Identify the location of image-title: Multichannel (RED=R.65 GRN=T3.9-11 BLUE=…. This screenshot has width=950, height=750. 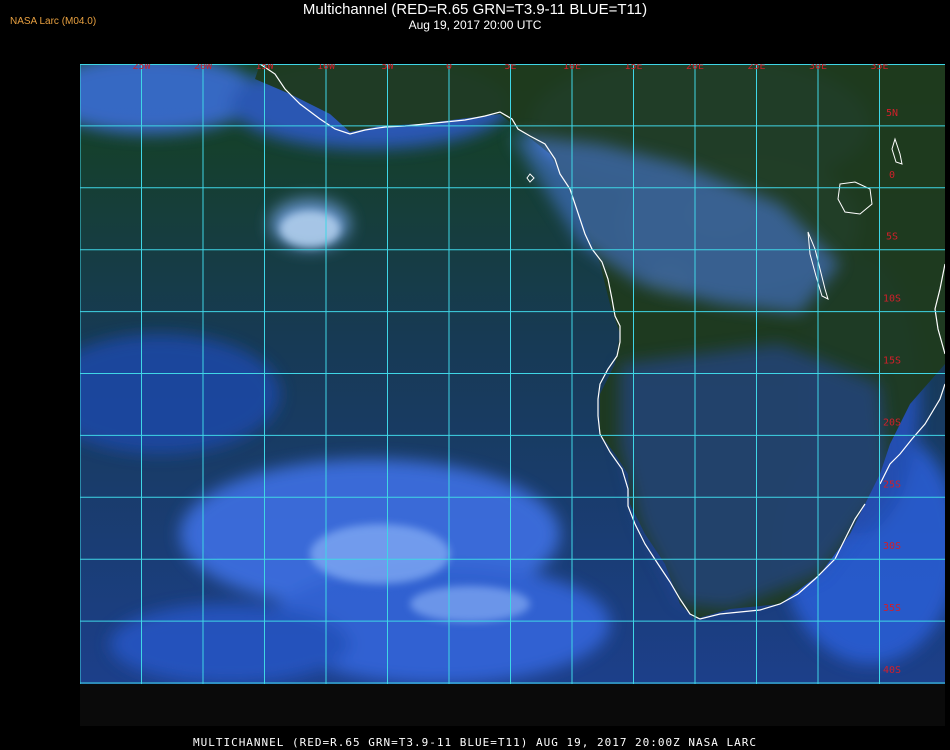
(475, 9).